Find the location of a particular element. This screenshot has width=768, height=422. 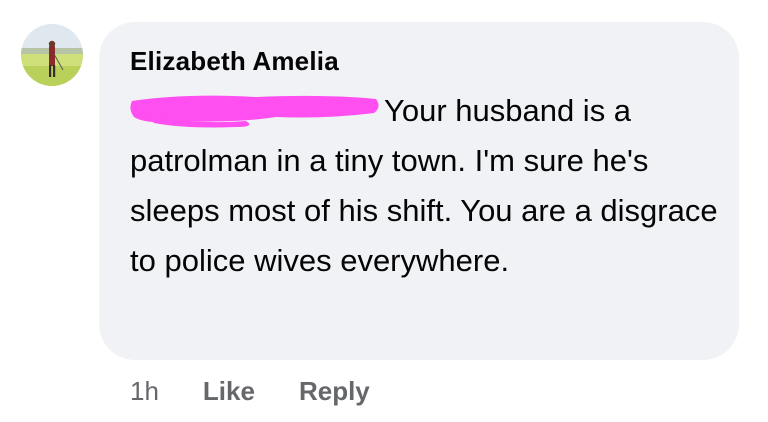

comment-author: Elizabeth Amelia is located at coordinates (234, 61).